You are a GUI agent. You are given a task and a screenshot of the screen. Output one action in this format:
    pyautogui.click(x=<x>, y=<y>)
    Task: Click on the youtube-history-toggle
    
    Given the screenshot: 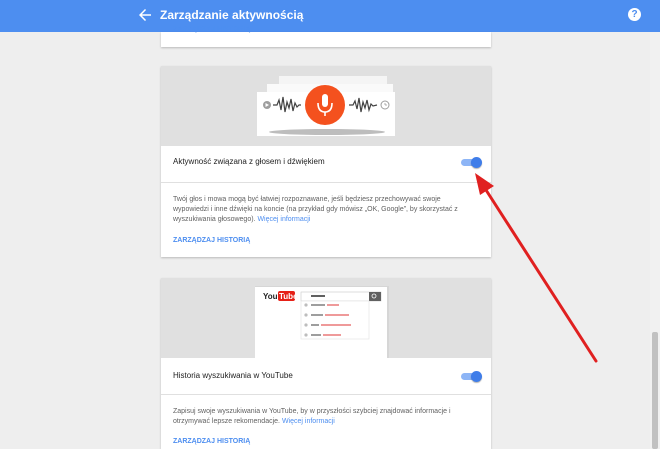 What is the action you would take?
    pyautogui.click(x=471, y=376)
    